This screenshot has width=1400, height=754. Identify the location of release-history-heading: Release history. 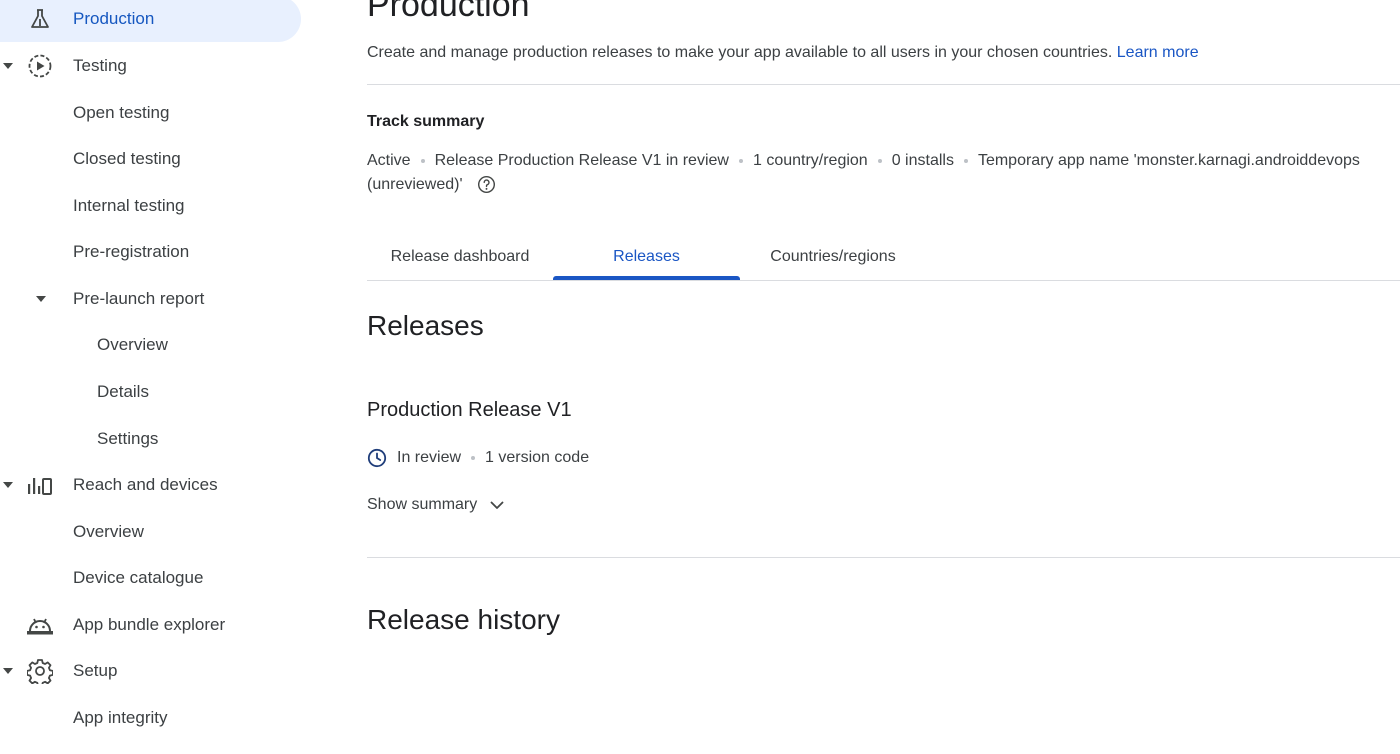
(463, 619).